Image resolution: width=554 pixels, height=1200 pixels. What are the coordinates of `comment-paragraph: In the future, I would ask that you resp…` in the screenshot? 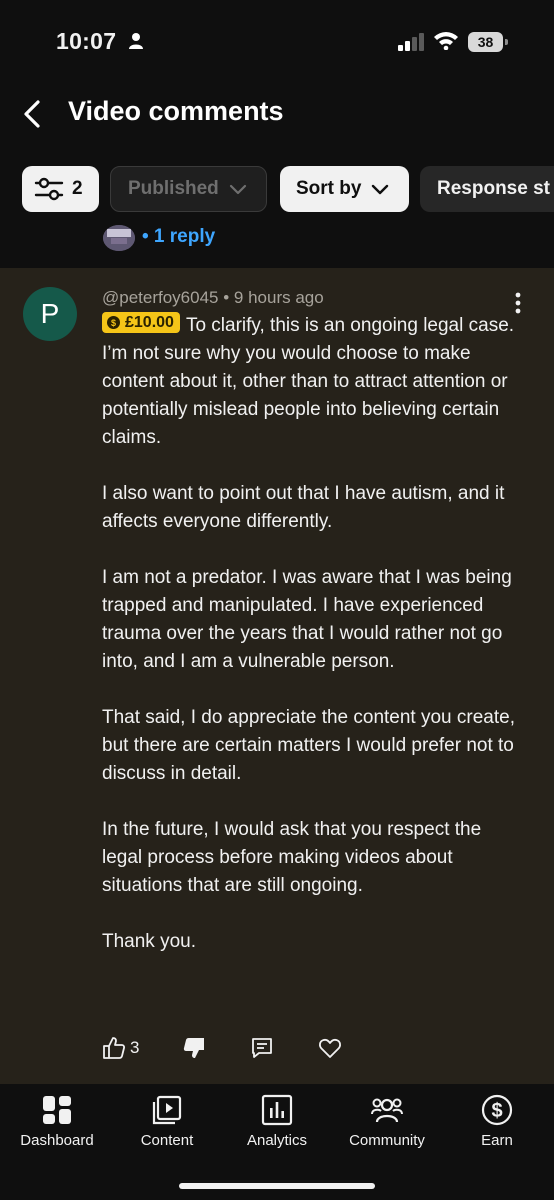 It's located at (292, 857).